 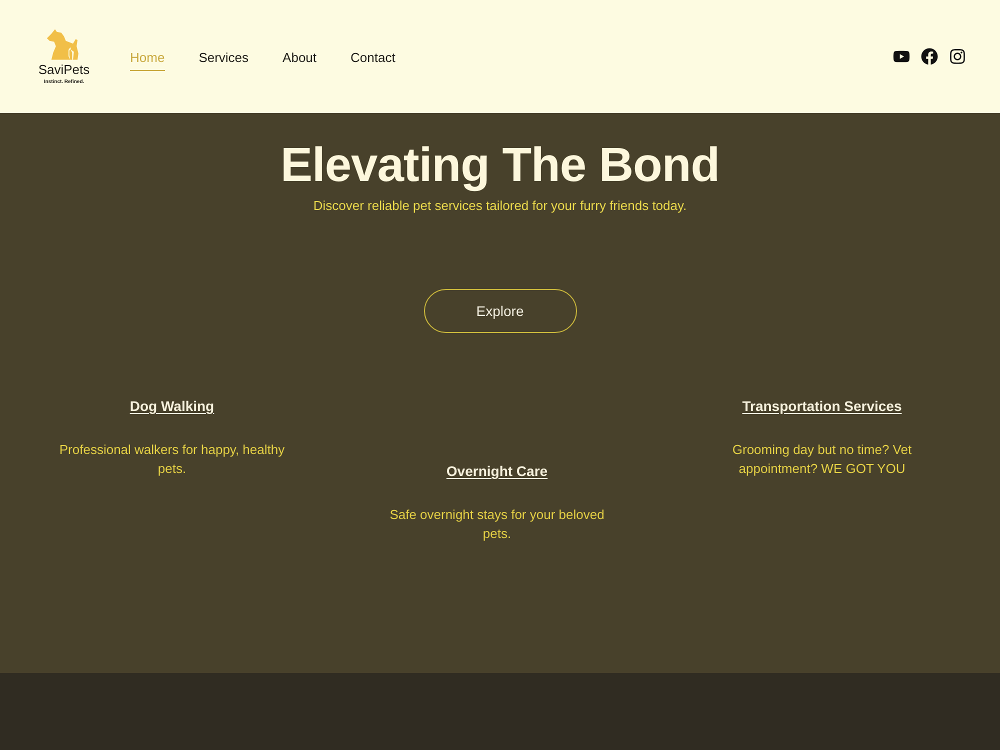 What do you see at coordinates (929, 56) in the screenshot?
I see `f-logo-icon` at bounding box center [929, 56].